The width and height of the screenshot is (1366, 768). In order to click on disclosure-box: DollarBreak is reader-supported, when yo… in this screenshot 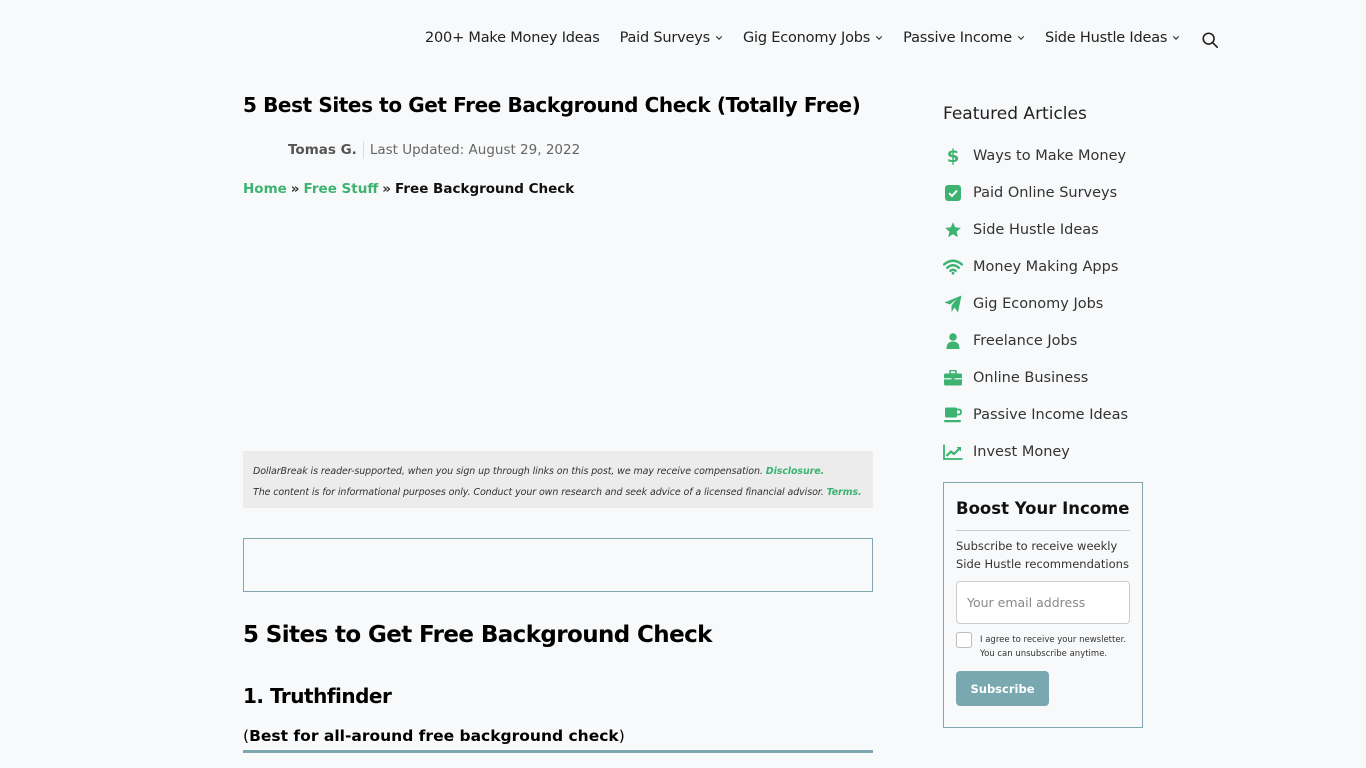, I will do `click(558, 479)`.